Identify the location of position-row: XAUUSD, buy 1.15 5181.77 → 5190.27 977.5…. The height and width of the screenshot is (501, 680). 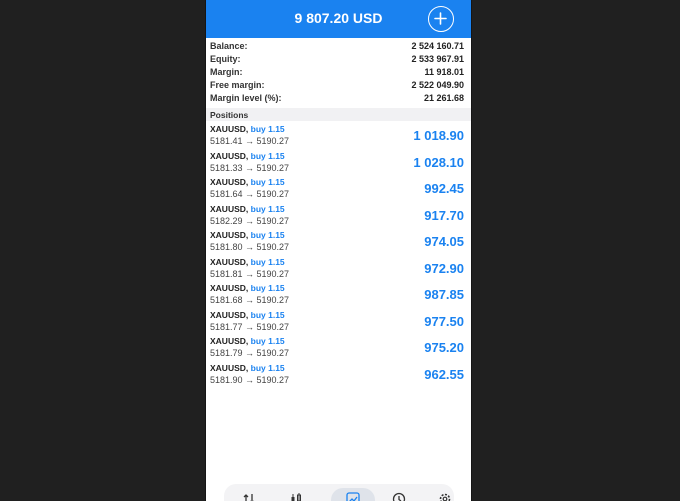
(338, 322).